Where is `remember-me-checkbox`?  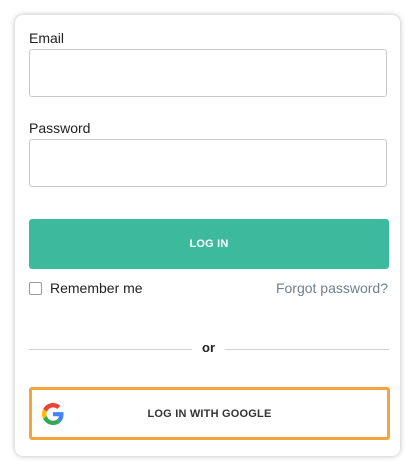
remember-me-checkbox is located at coordinates (35, 288).